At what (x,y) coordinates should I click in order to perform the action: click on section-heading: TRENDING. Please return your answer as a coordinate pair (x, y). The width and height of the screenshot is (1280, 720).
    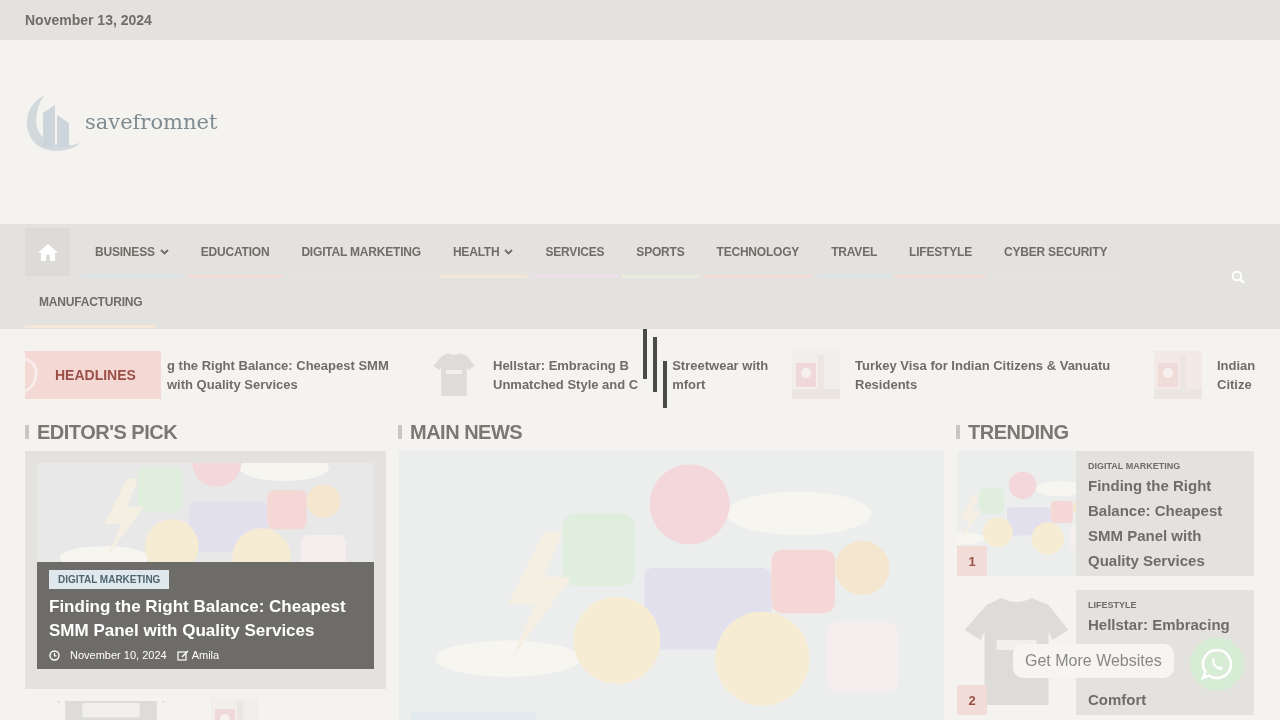
    Looking at the image, I should click on (1018, 432).